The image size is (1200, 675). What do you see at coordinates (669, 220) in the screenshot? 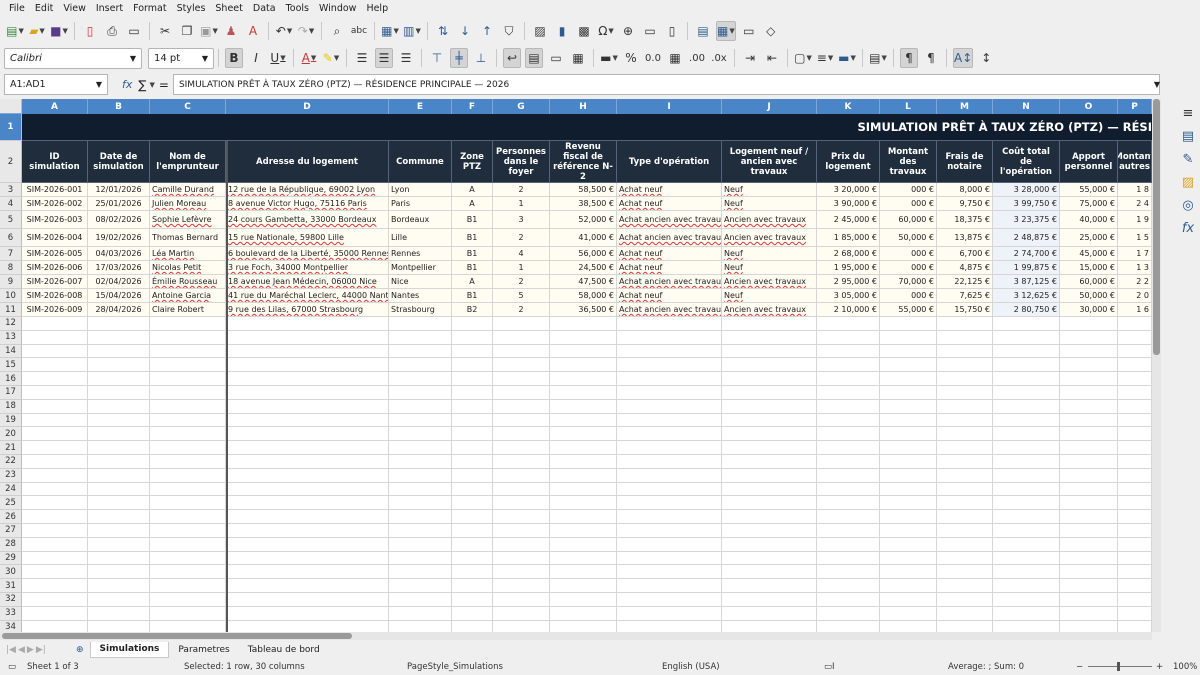
I see `table-cell: Achat ancien avec travaux` at bounding box center [669, 220].